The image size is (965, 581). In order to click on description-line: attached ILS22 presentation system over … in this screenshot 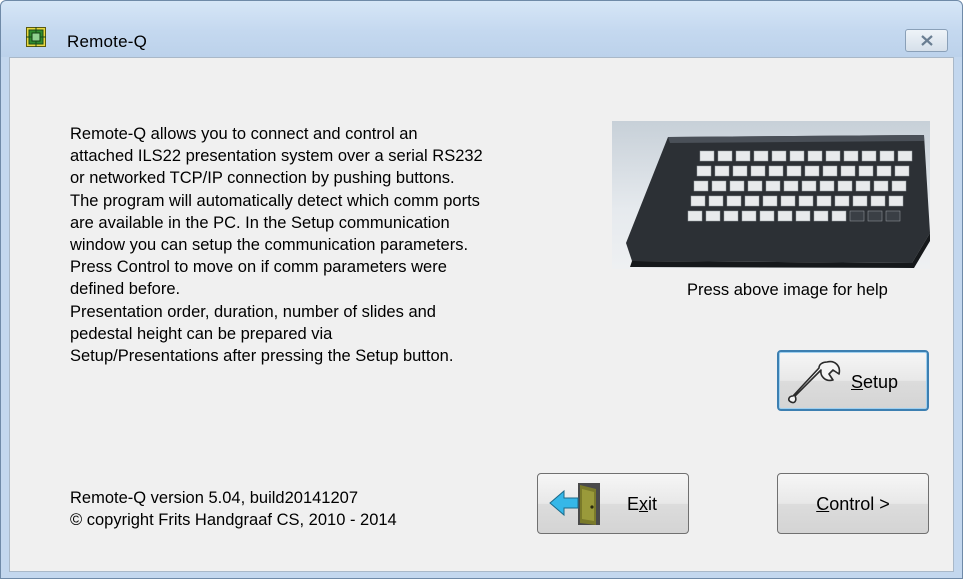, I will do `click(276, 156)`.